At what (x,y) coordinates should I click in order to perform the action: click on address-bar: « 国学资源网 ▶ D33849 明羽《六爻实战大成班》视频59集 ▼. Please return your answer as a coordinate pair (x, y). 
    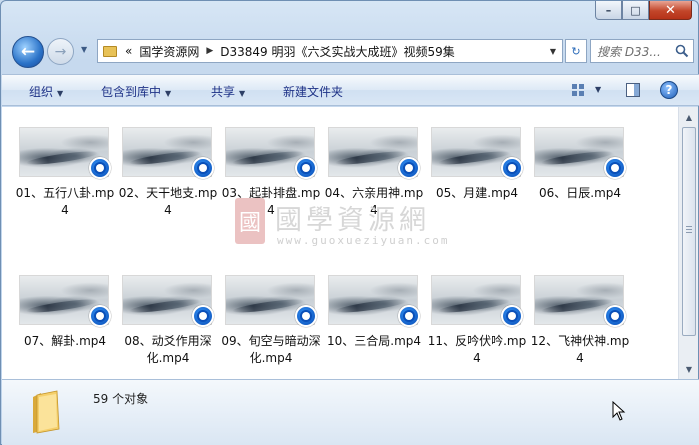
    Looking at the image, I should click on (330, 51).